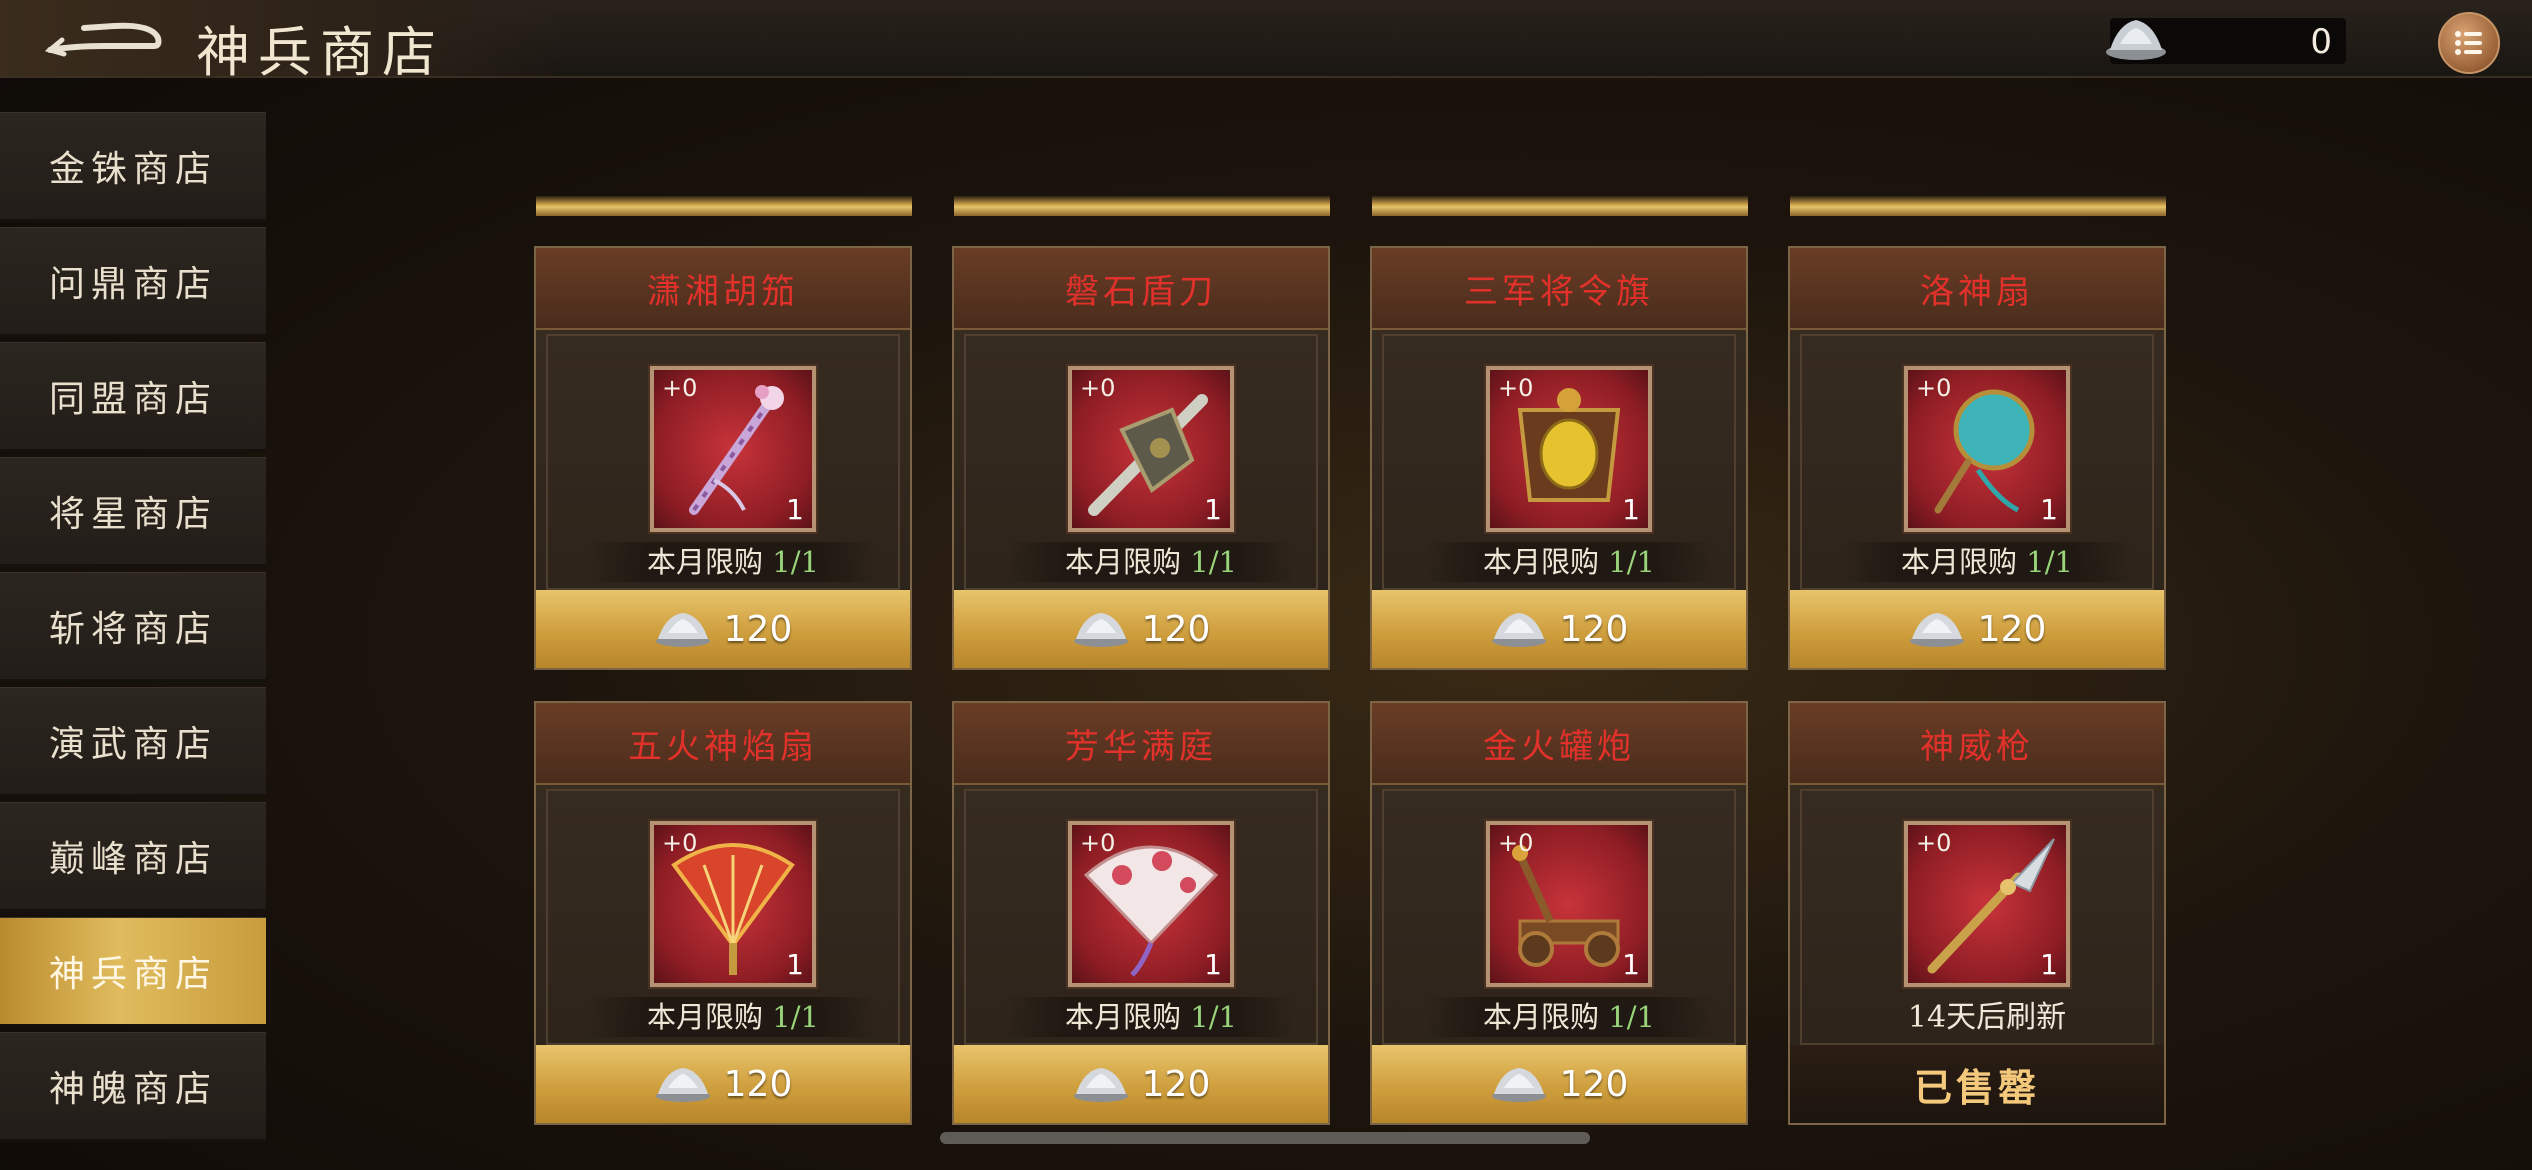 This screenshot has height=1170, width=2532. Describe the element at coordinates (133, 972) in the screenshot. I see `sidebar-item-divine-weapon-shop: 神兵商店` at that location.